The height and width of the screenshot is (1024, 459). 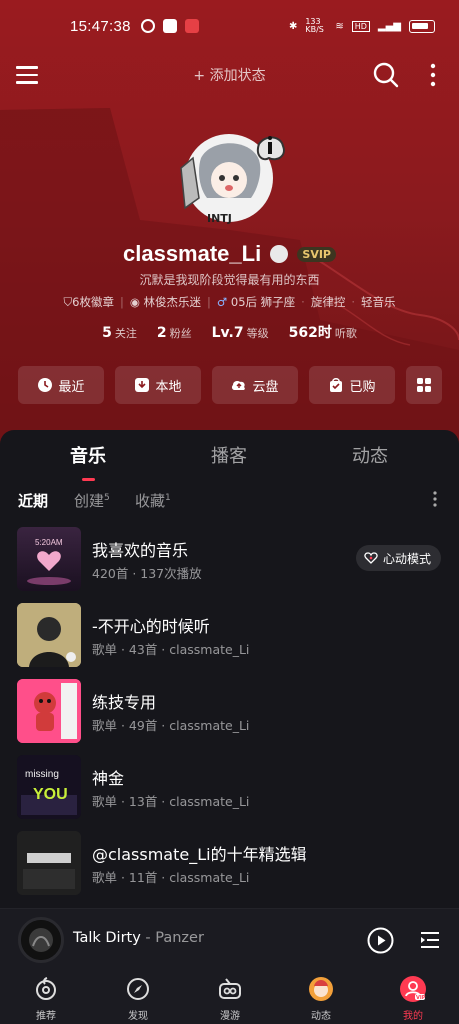 What do you see at coordinates (171, 877) in the screenshot?
I see `playlist-subtitle: 歌单 · 11首 · classmate_Li` at bounding box center [171, 877].